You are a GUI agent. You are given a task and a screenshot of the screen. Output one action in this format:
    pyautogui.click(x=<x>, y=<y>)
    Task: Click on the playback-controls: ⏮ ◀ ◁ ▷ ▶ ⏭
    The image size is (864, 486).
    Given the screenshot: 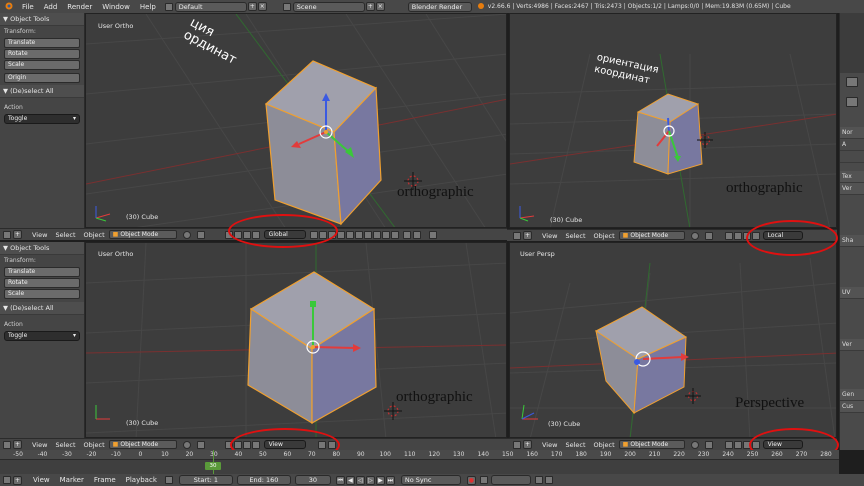 What is the action you would take?
    pyautogui.click(x=365, y=480)
    